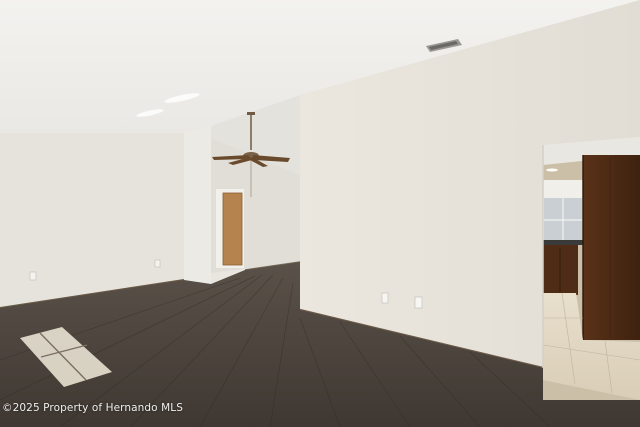 This screenshot has width=640, height=427. What do you see at coordinates (93, 408) in the screenshot?
I see `photo-watermark: ©2025 Property of Hernando MLS` at bounding box center [93, 408].